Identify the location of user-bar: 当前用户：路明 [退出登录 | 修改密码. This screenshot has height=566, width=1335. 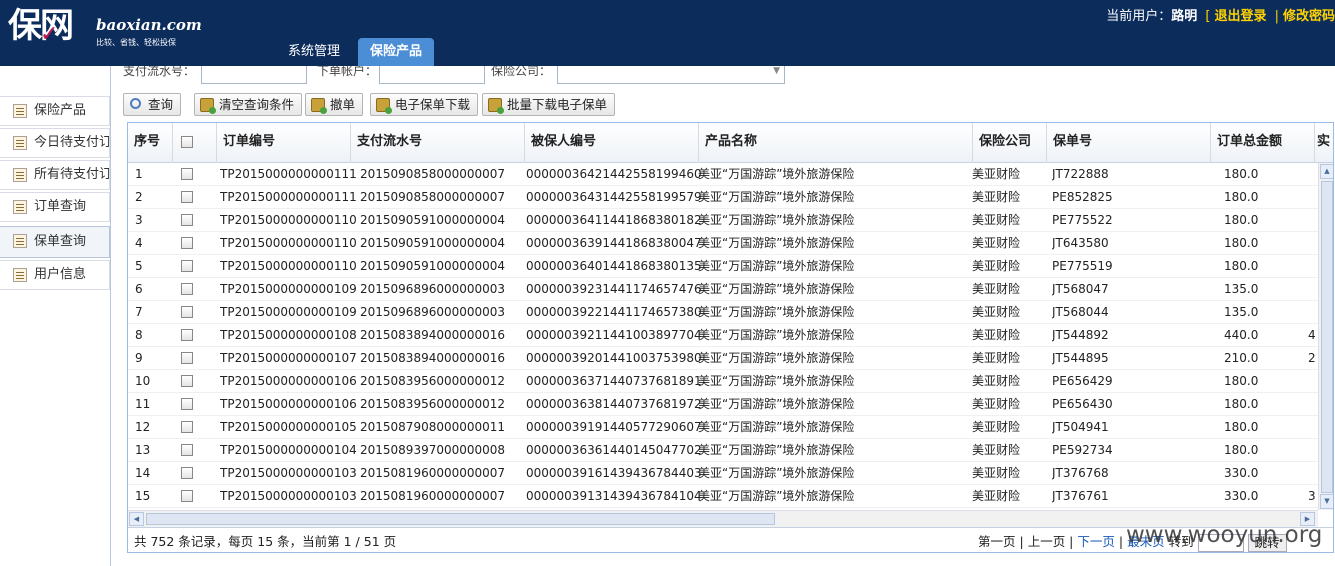
(1220, 14).